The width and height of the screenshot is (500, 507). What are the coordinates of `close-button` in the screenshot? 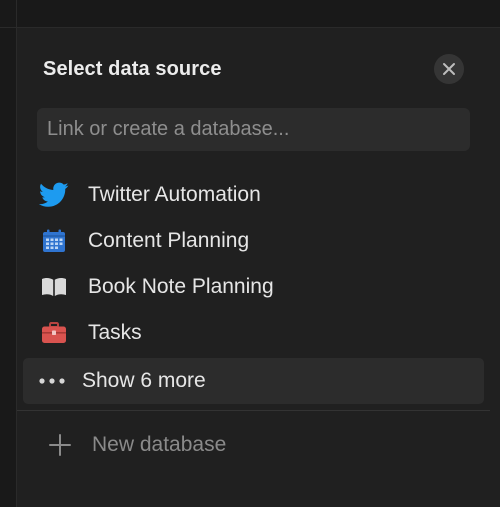 It's located at (449, 69).